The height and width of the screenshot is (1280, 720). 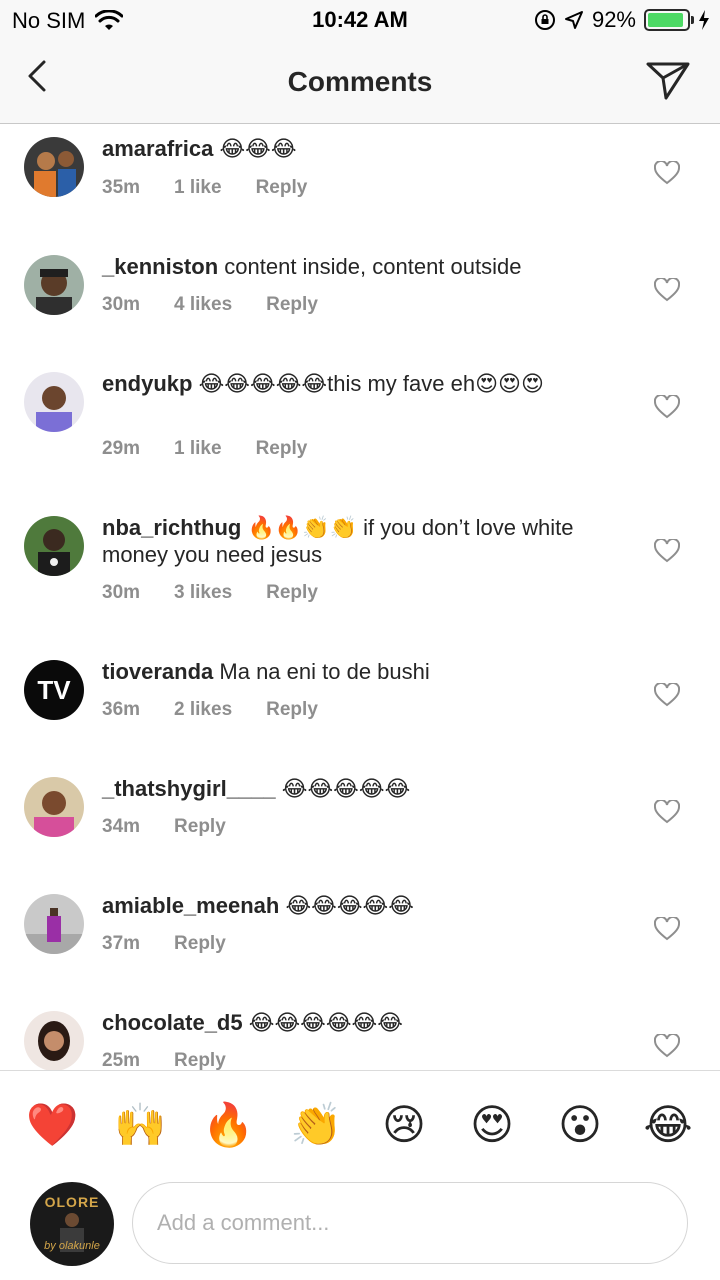 I want to click on comment-username: nba_richthug, so click(x=171, y=527).